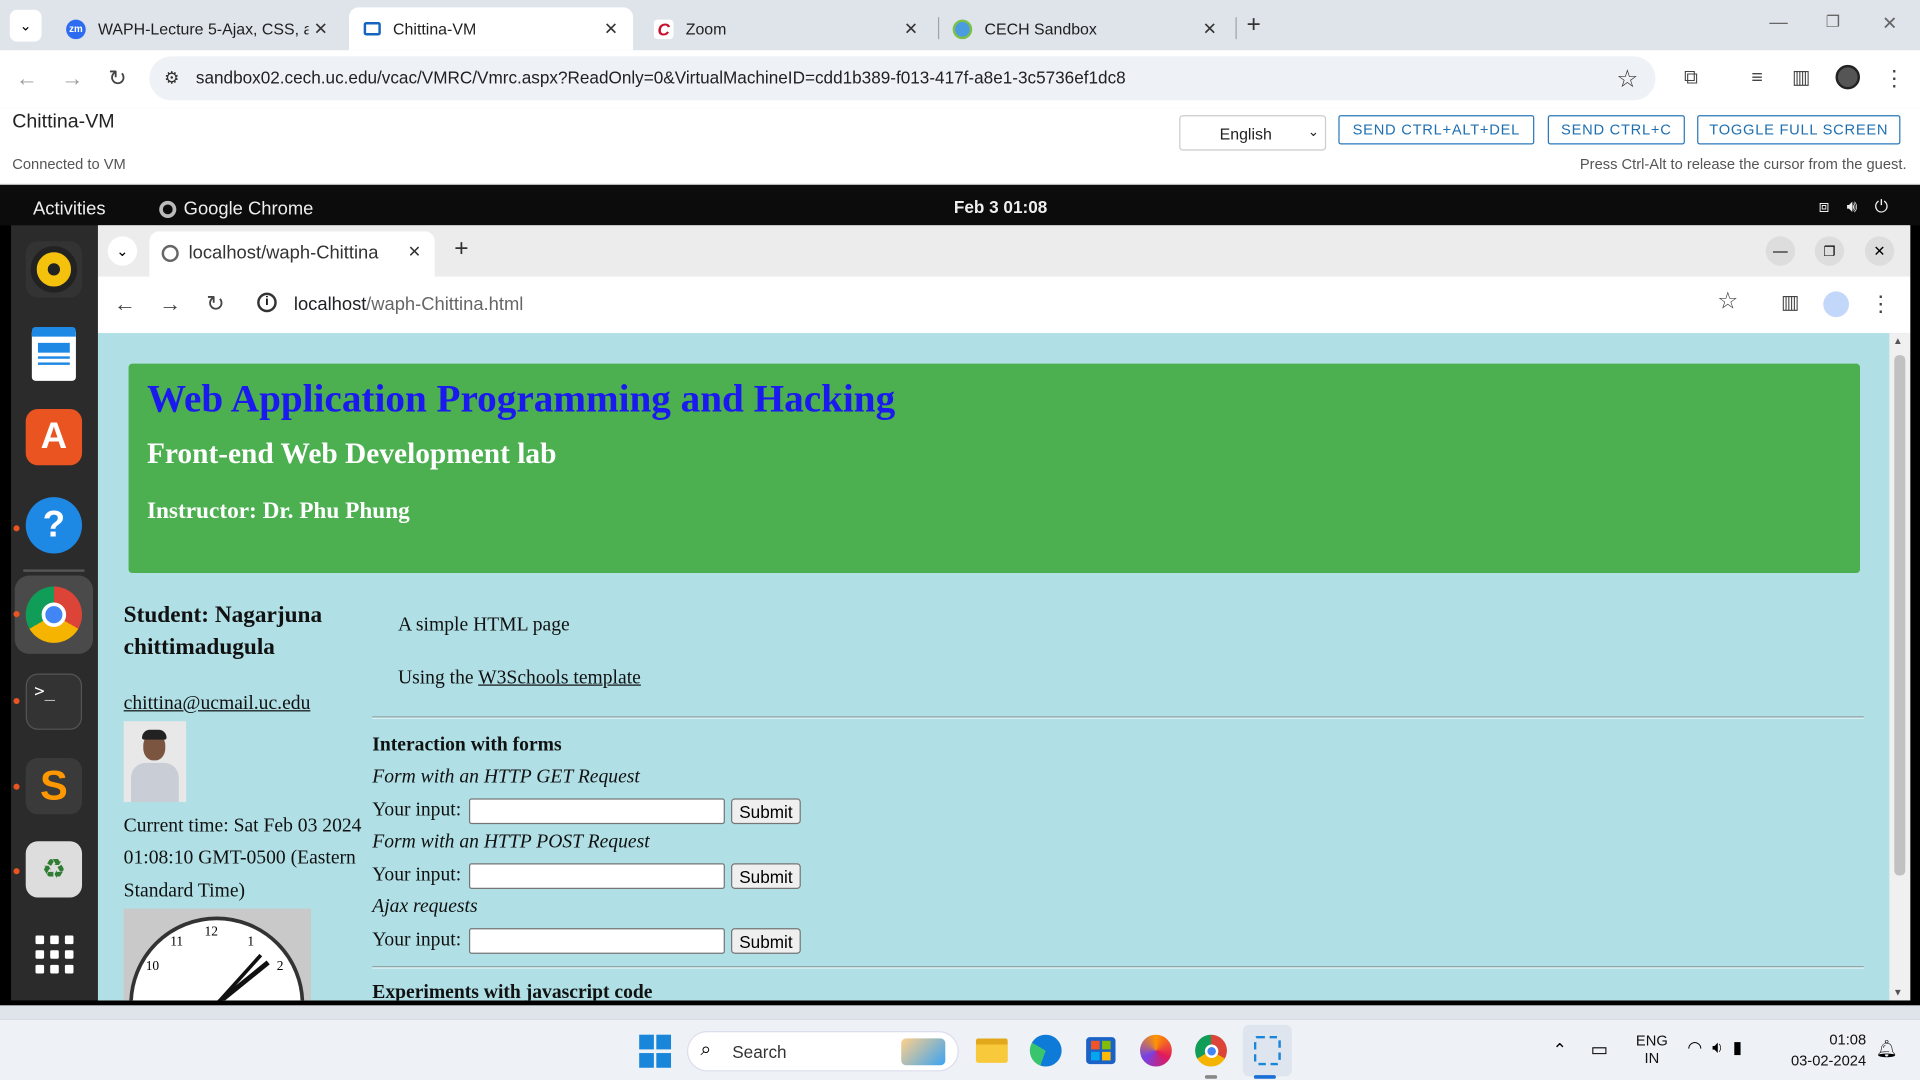  What do you see at coordinates (1046, 1050) in the screenshot?
I see `edge-icon` at bounding box center [1046, 1050].